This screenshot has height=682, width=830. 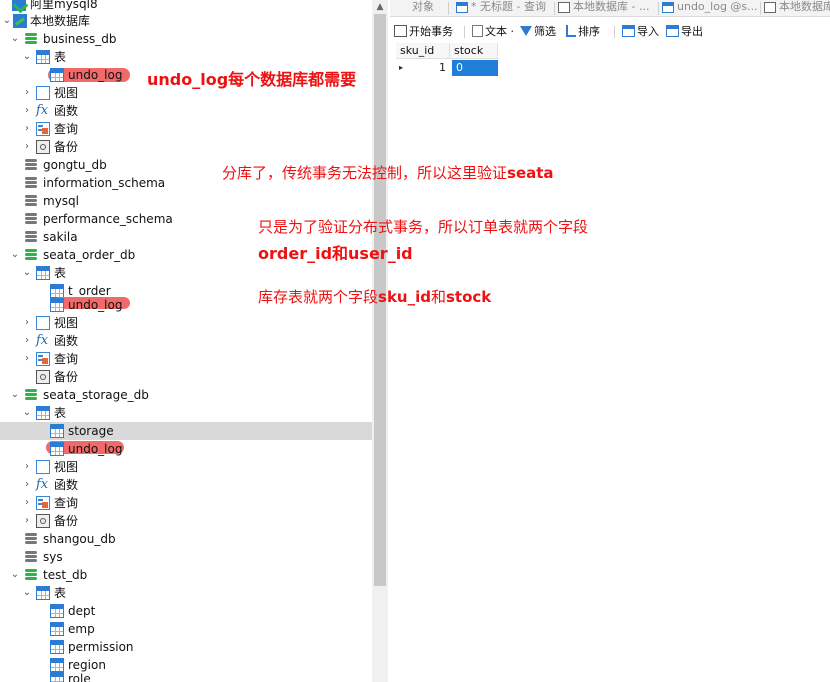 What do you see at coordinates (545, 31) in the screenshot?
I see `button-label: 筛选` at bounding box center [545, 31].